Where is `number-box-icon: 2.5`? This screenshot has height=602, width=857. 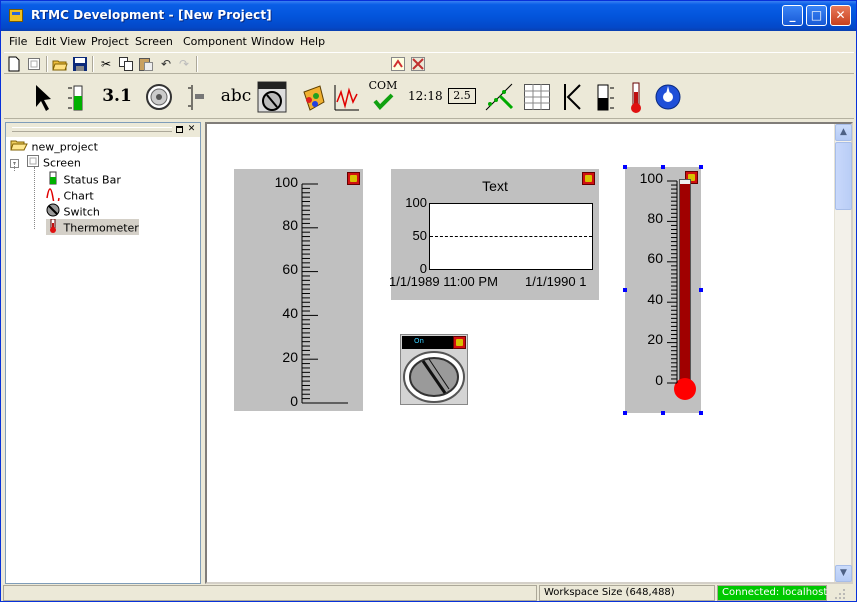
number-box-icon: 2.5 is located at coordinates (462, 97).